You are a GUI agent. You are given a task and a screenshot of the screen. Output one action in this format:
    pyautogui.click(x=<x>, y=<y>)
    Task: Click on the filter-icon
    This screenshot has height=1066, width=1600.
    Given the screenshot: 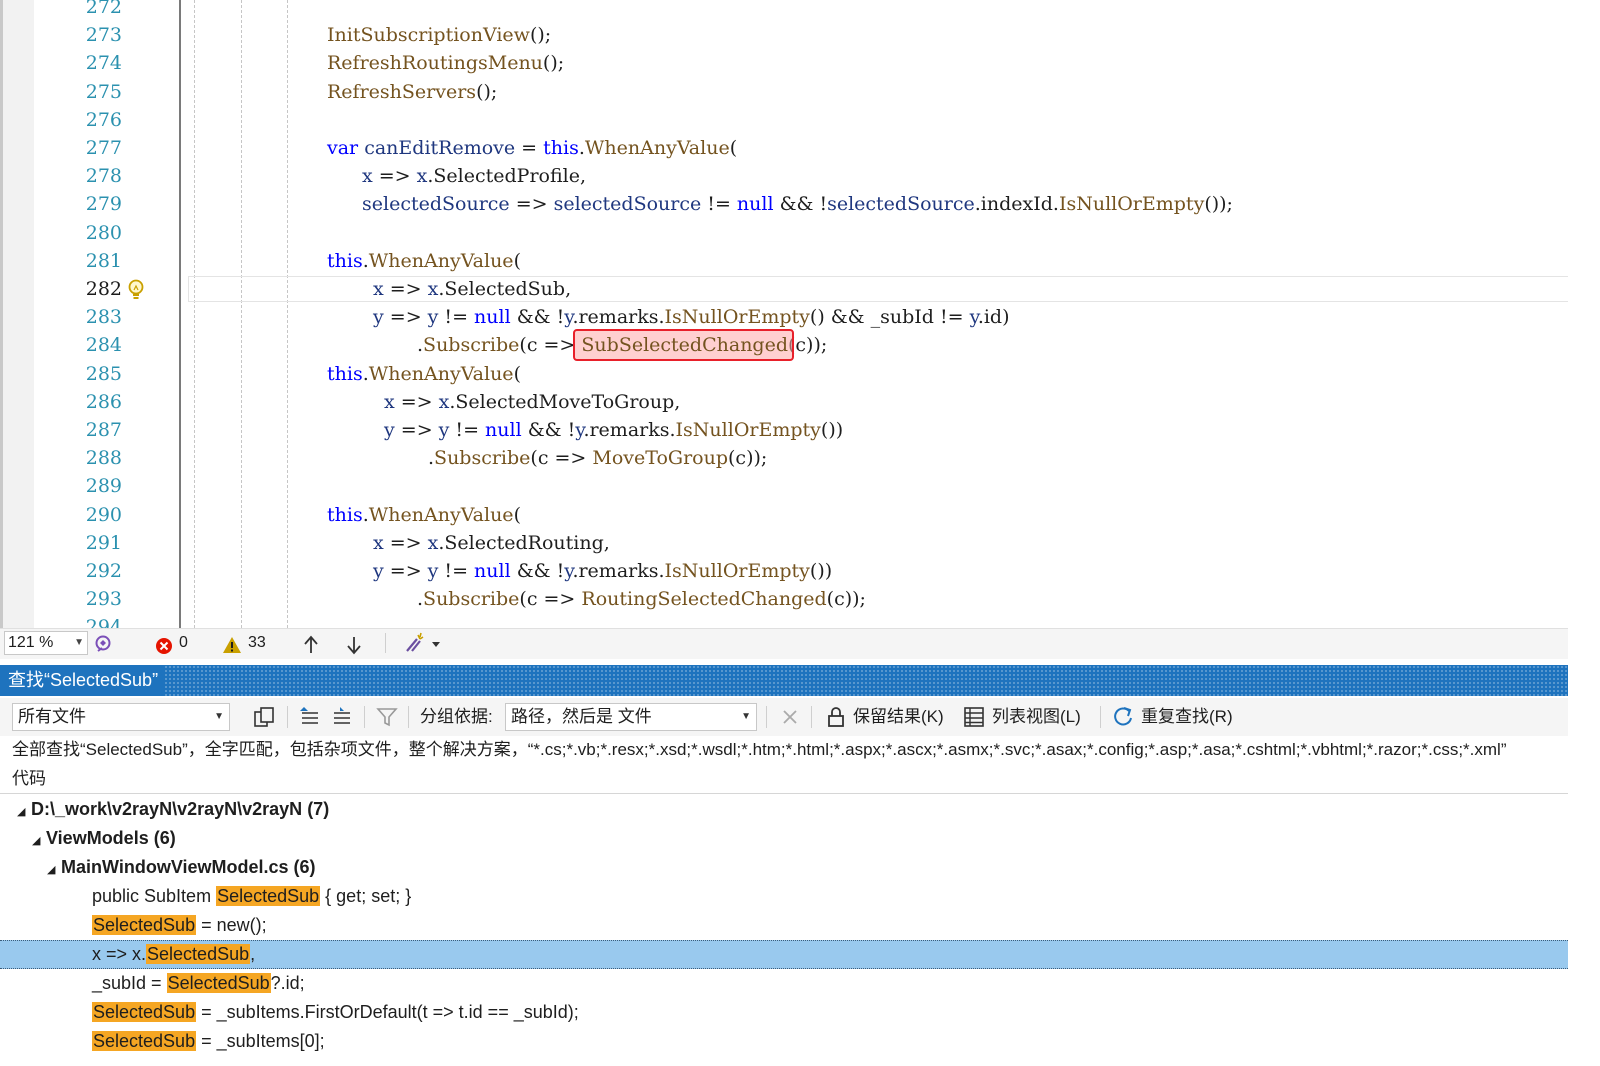 What is the action you would take?
    pyautogui.click(x=387, y=717)
    